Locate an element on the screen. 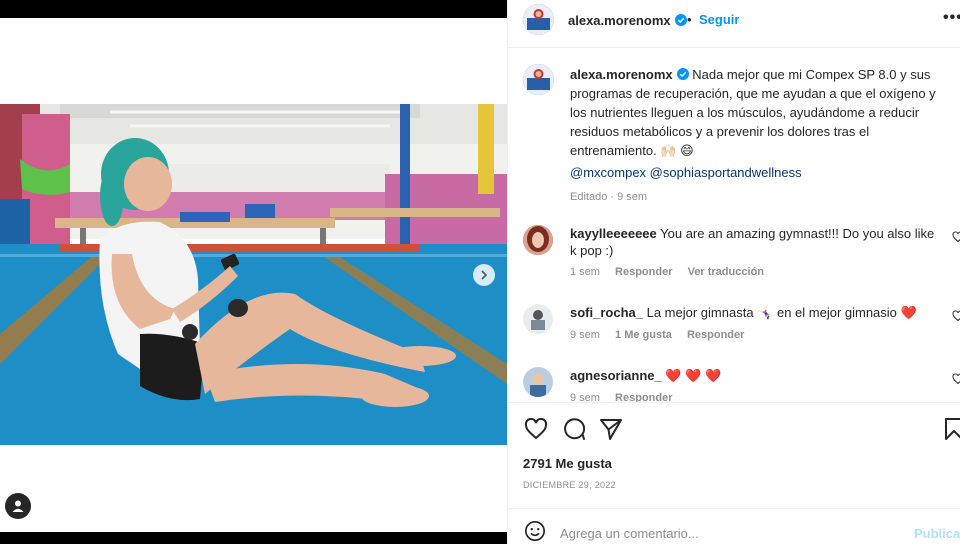 This screenshot has height=544, width=960. bookmark-icon is located at coordinates (952, 429).